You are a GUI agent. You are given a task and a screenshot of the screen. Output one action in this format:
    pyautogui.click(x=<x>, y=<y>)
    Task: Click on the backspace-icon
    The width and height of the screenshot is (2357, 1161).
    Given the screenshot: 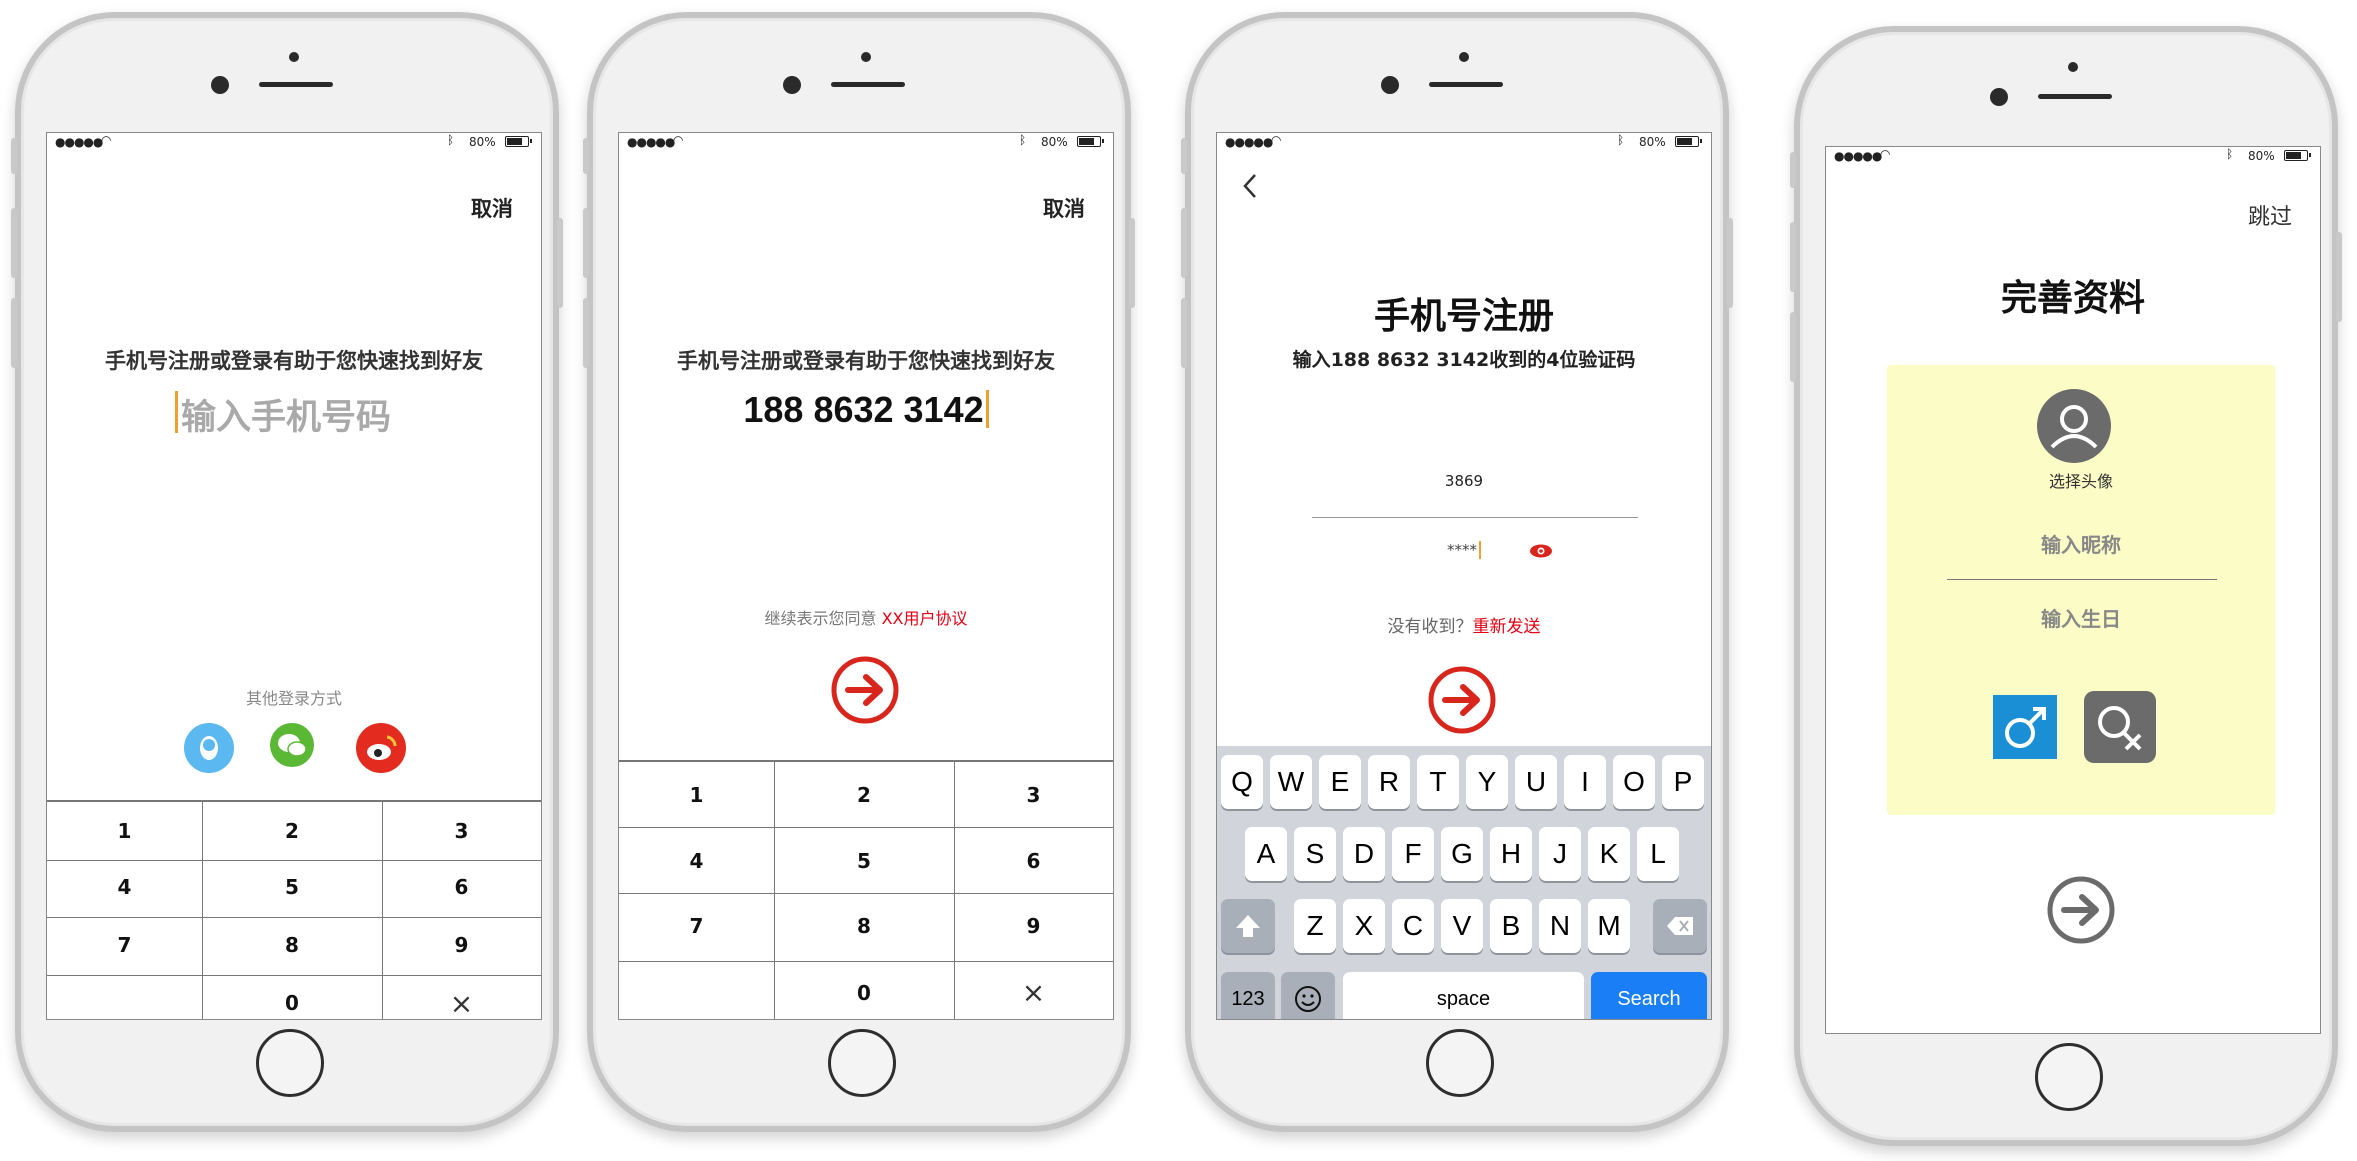 What is the action you would take?
    pyautogui.click(x=1680, y=926)
    